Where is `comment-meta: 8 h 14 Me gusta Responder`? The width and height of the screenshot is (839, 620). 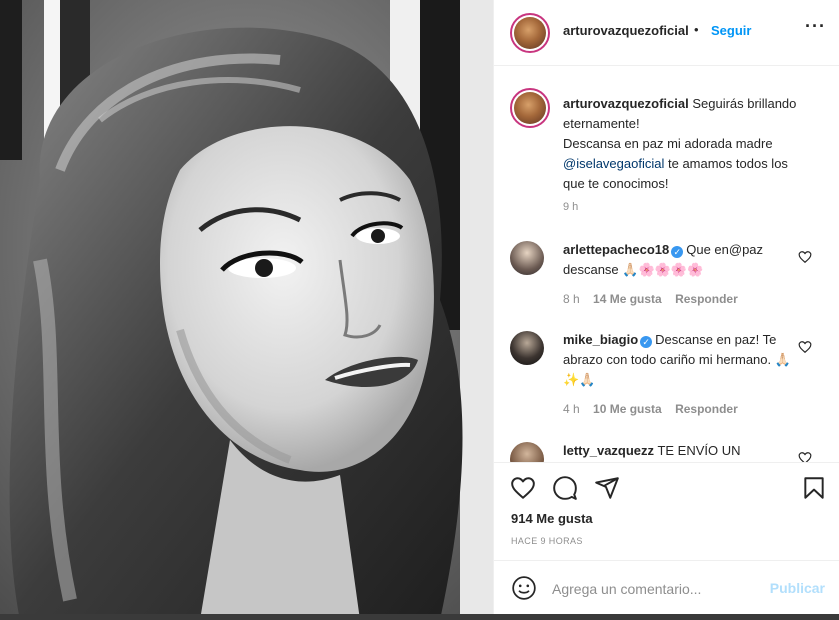
comment-meta: 8 h 14 Me gusta Responder is located at coordinates (655, 299).